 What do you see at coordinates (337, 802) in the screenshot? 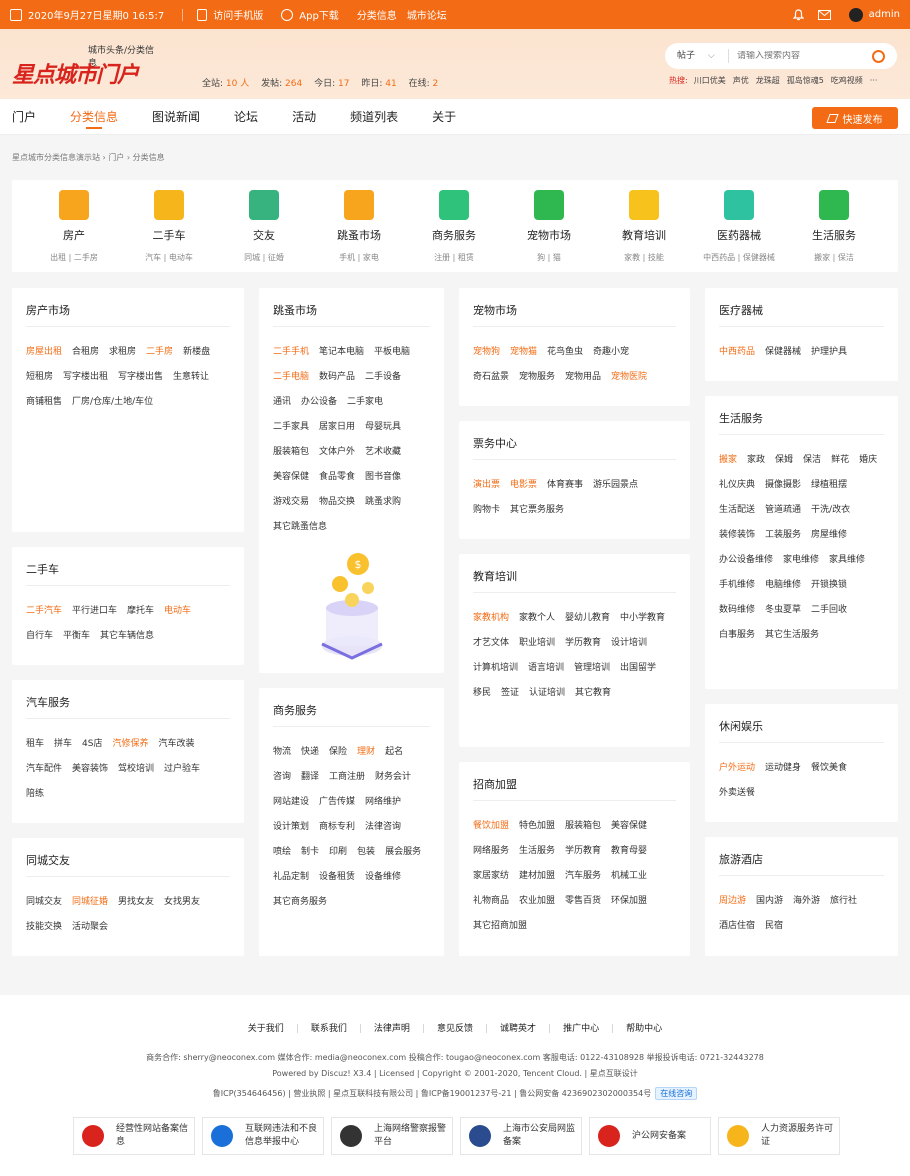
I see `category-link: 广告传媒` at bounding box center [337, 802].